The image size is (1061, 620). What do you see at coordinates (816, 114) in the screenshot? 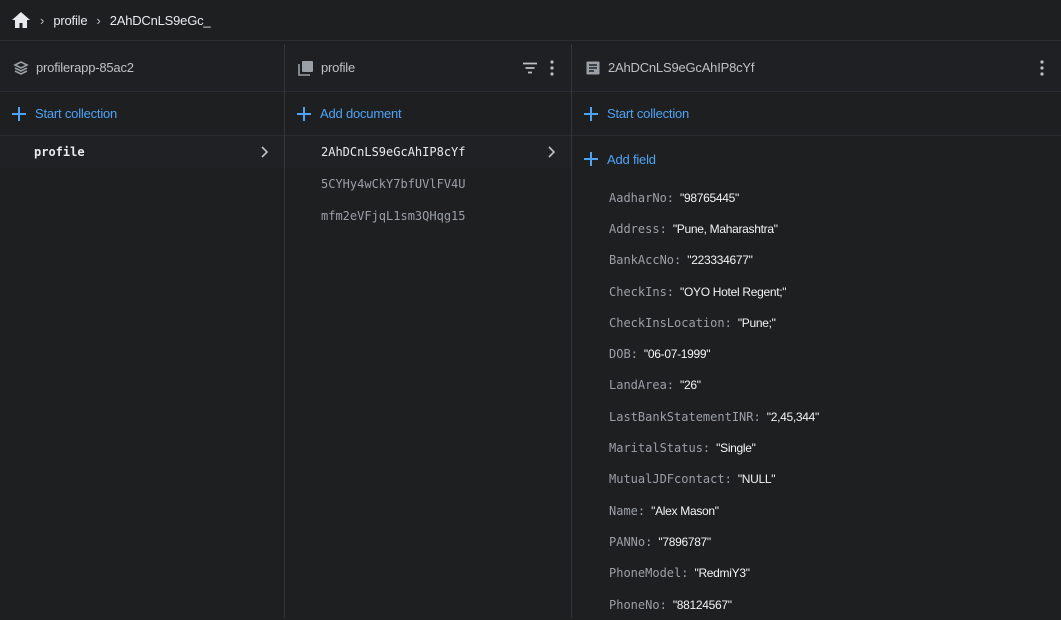
I see `start-subcollection-button: Start collection` at bounding box center [816, 114].